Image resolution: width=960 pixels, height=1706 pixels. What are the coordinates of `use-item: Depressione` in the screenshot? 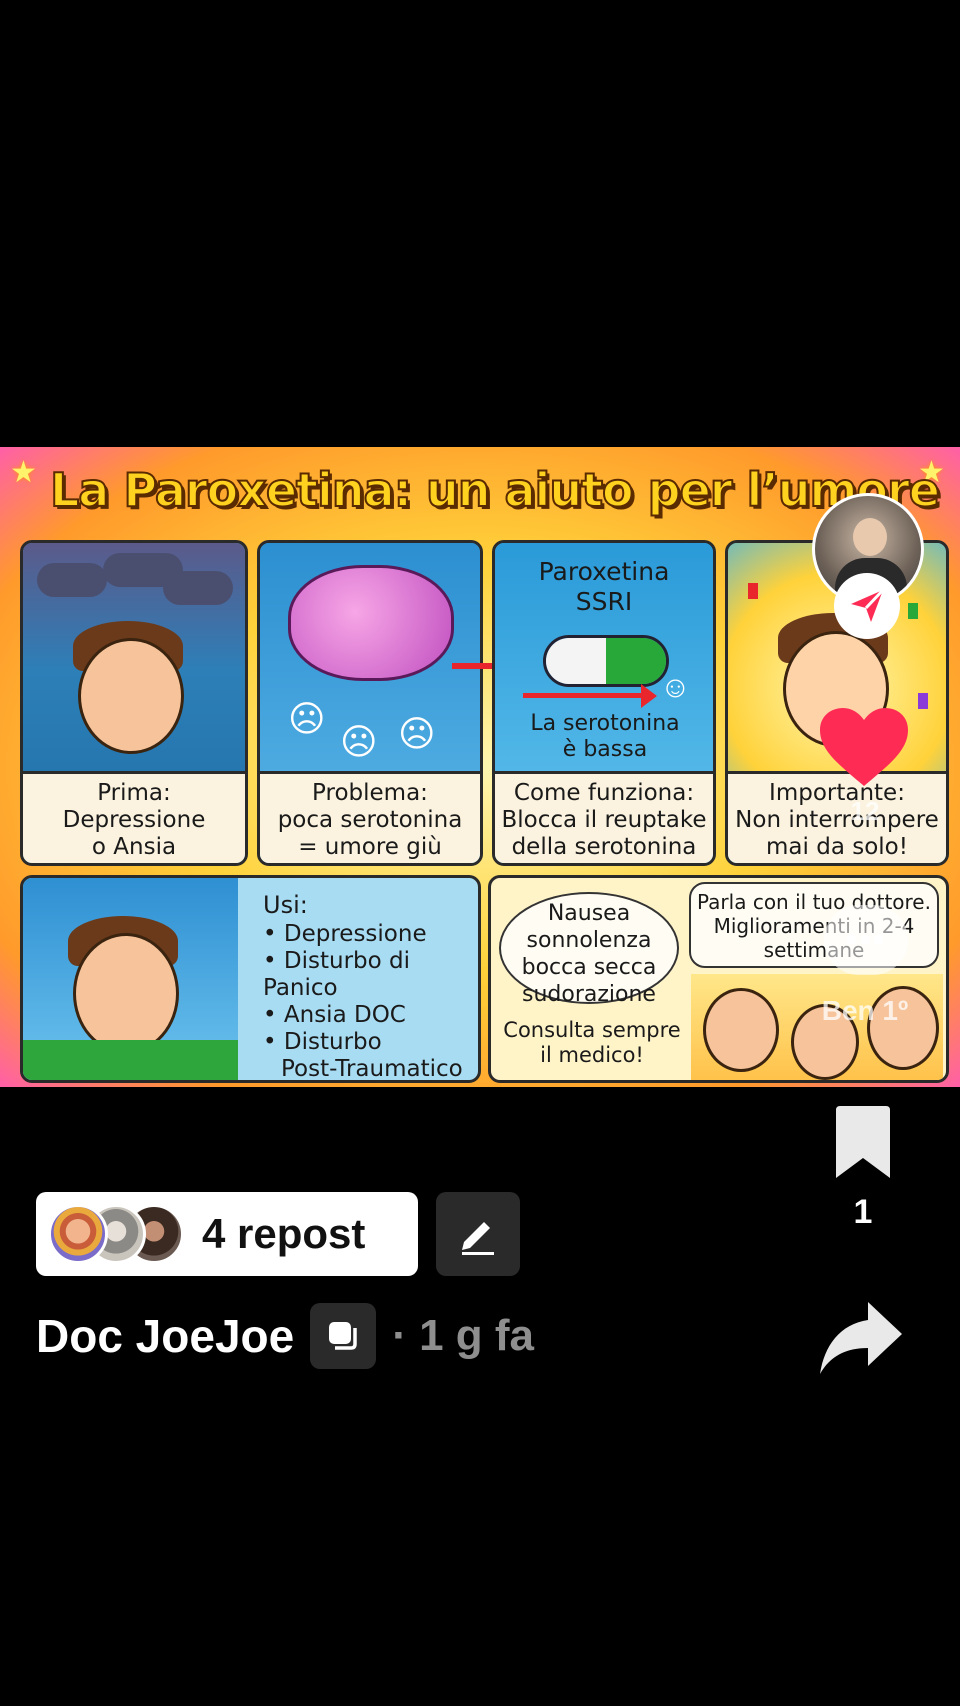 It's located at (365, 934).